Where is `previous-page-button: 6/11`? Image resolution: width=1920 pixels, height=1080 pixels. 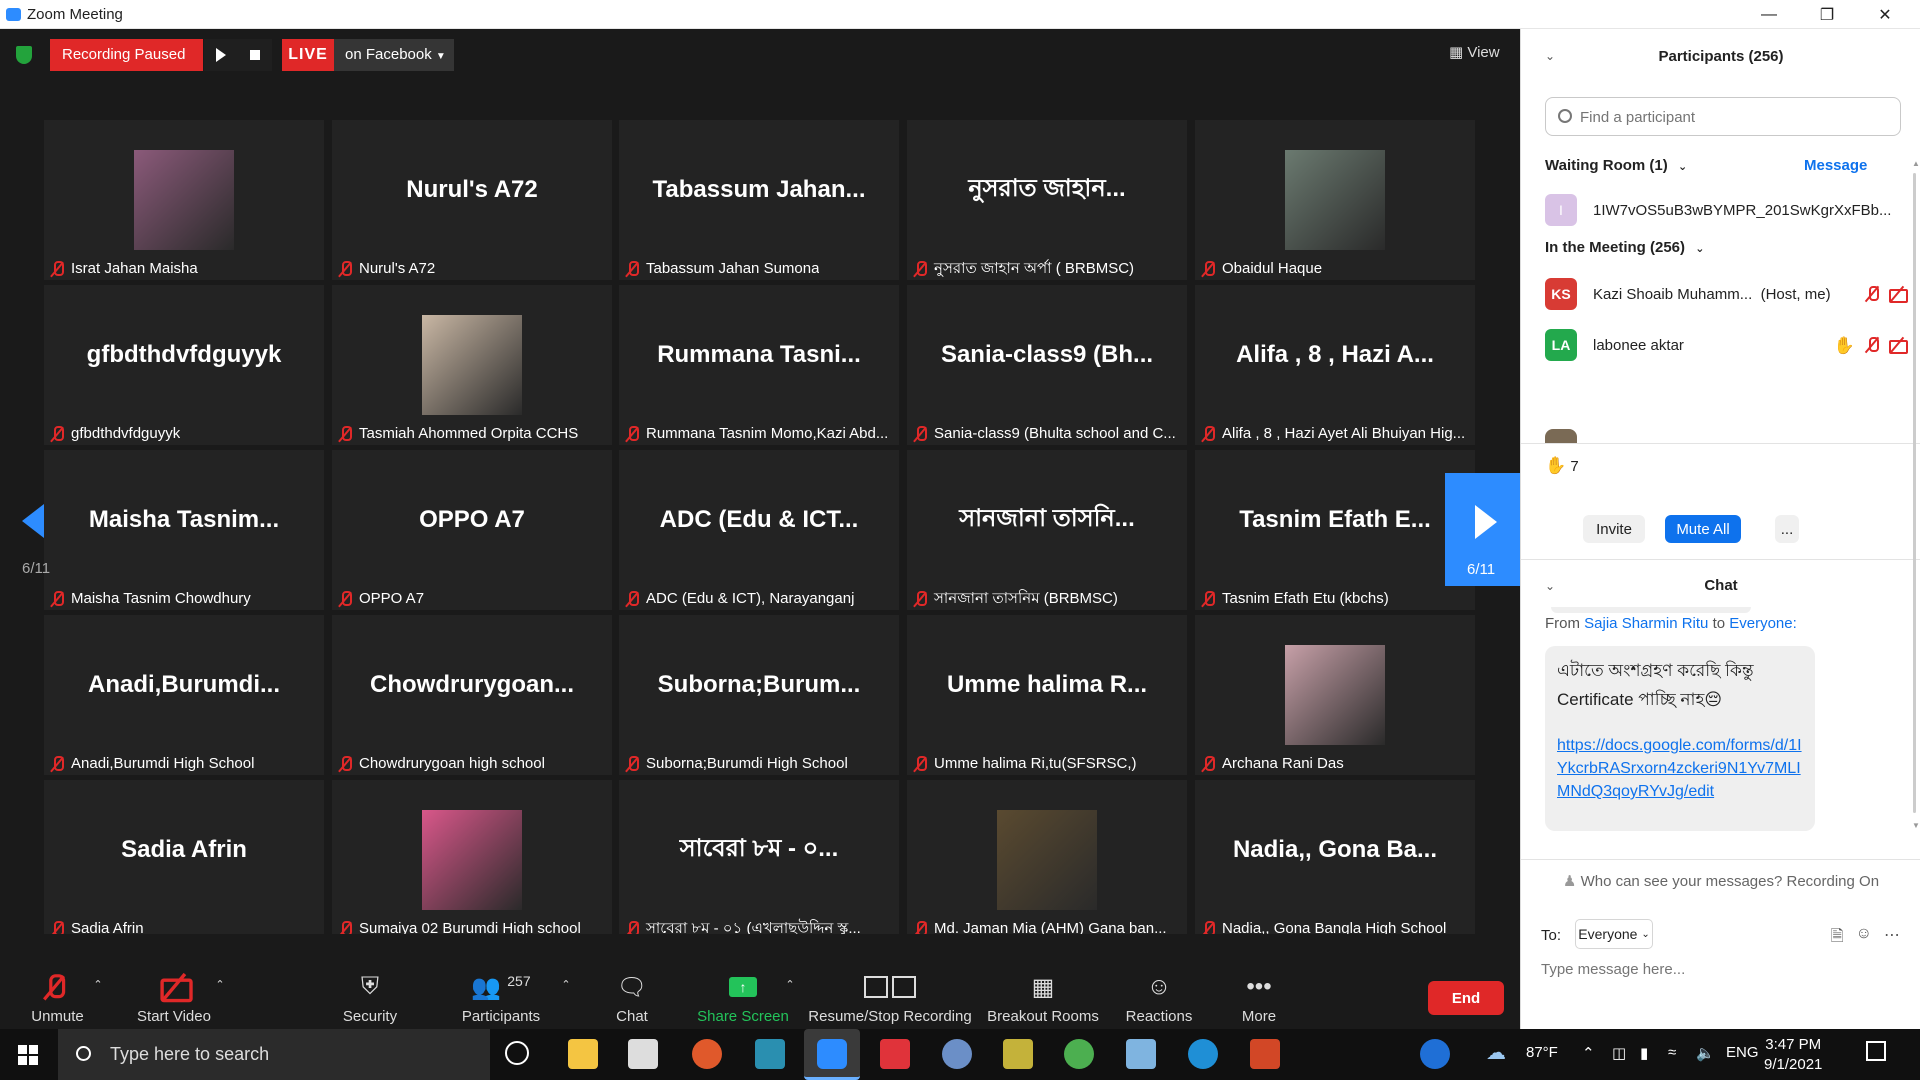
previous-page-button: 6/11 is located at coordinates (37, 529).